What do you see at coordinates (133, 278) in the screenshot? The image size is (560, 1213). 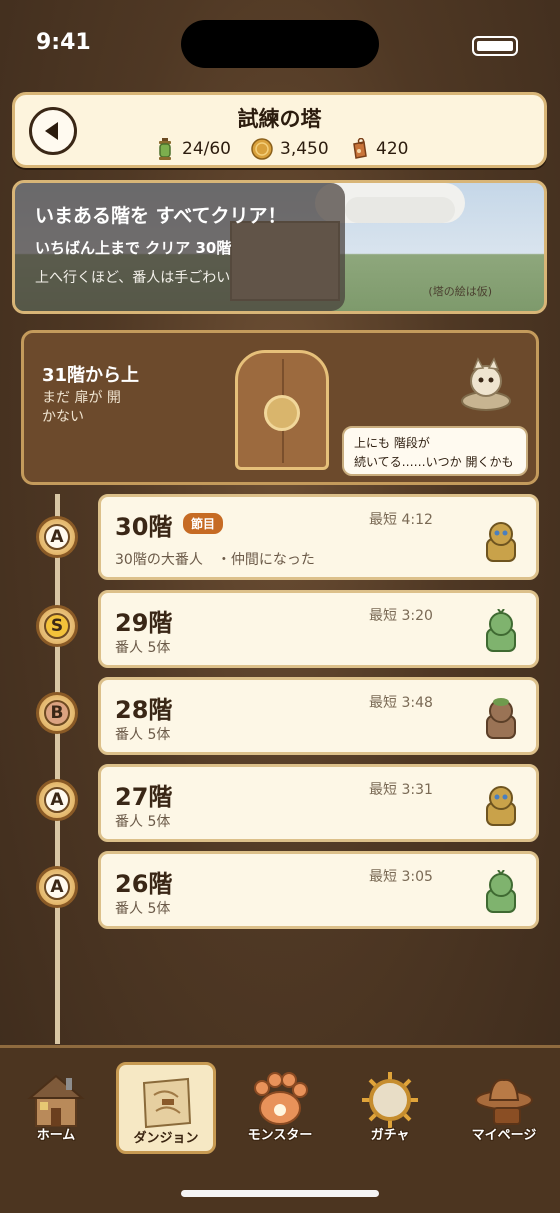 I see `banner-hint: 上へ行くほど、番人は手ごわい` at bounding box center [133, 278].